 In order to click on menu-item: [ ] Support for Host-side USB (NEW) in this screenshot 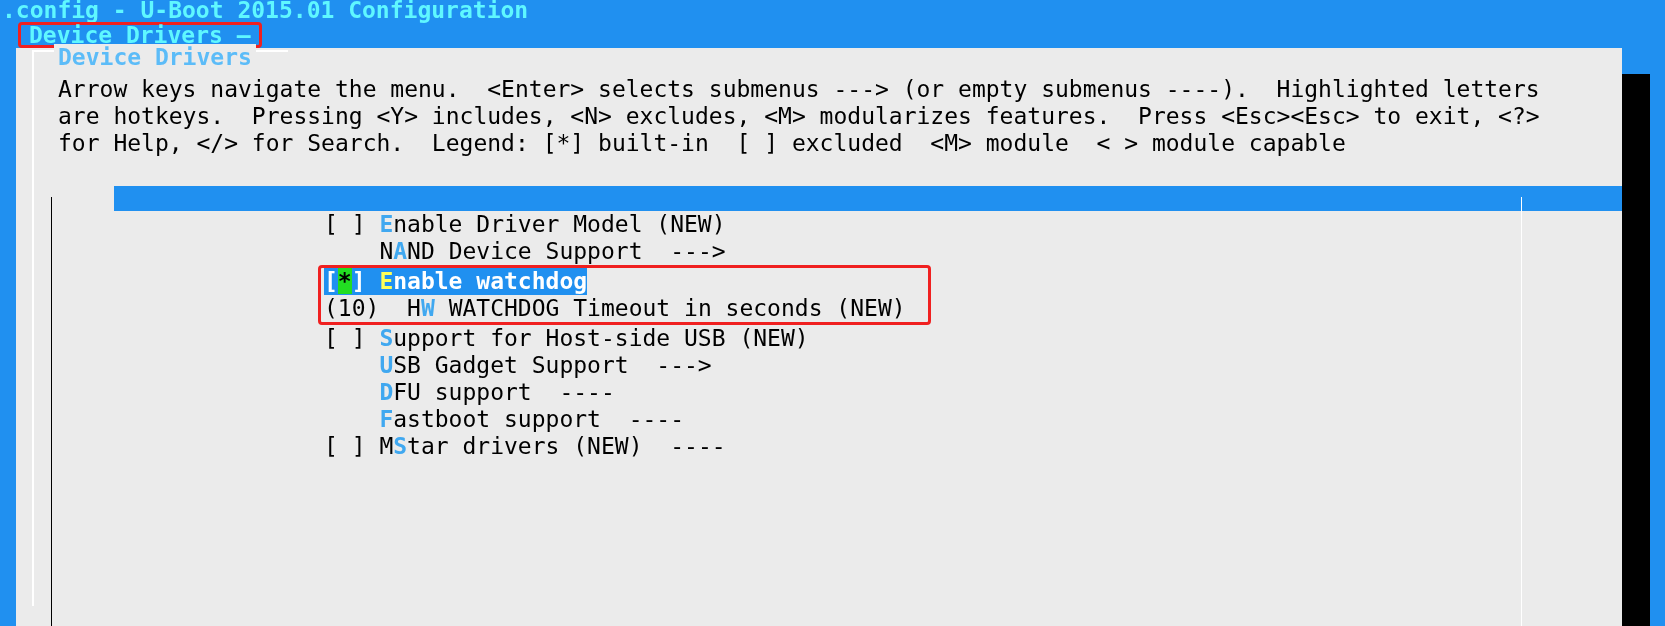, I will do `click(566, 338)`.